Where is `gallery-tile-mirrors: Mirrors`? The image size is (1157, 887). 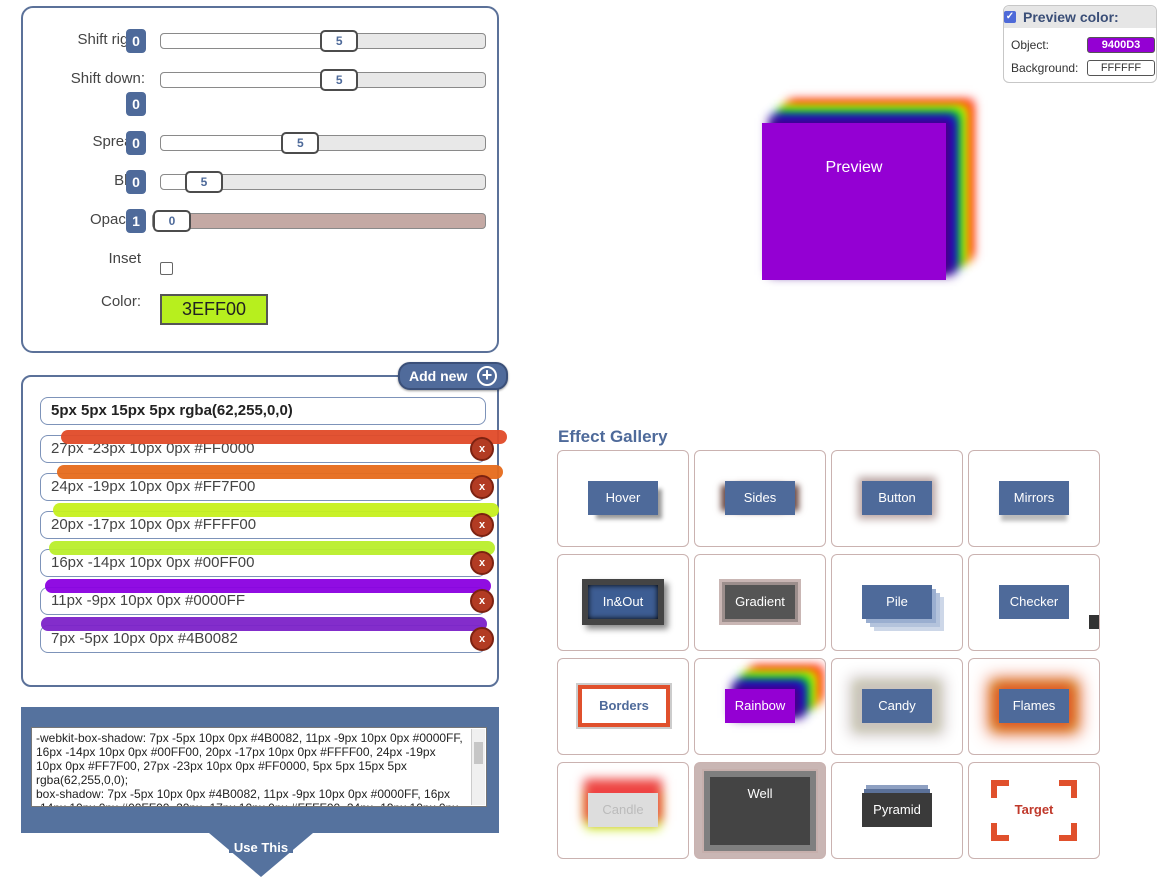 gallery-tile-mirrors: Mirrors is located at coordinates (1034, 498).